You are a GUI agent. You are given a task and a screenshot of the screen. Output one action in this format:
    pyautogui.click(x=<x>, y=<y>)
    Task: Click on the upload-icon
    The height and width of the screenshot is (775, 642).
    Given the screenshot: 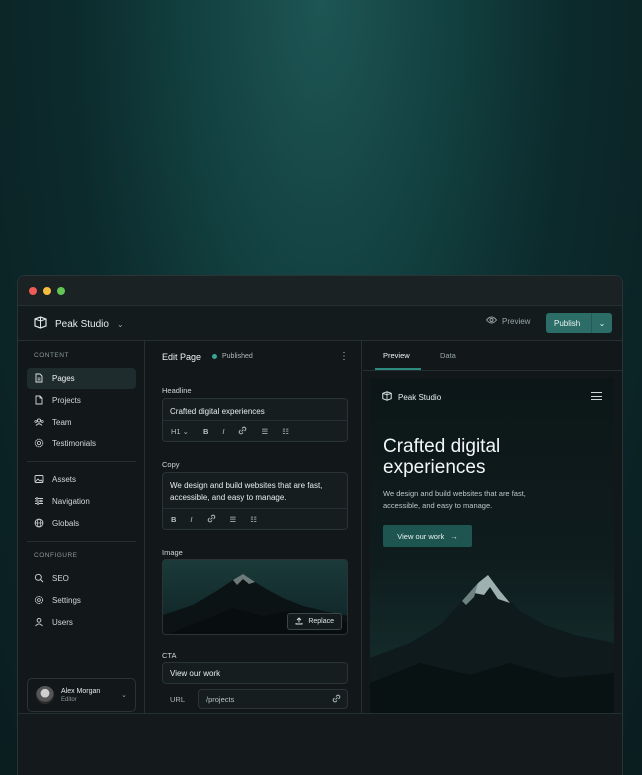 What is the action you would take?
    pyautogui.click(x=299, y=621)
    